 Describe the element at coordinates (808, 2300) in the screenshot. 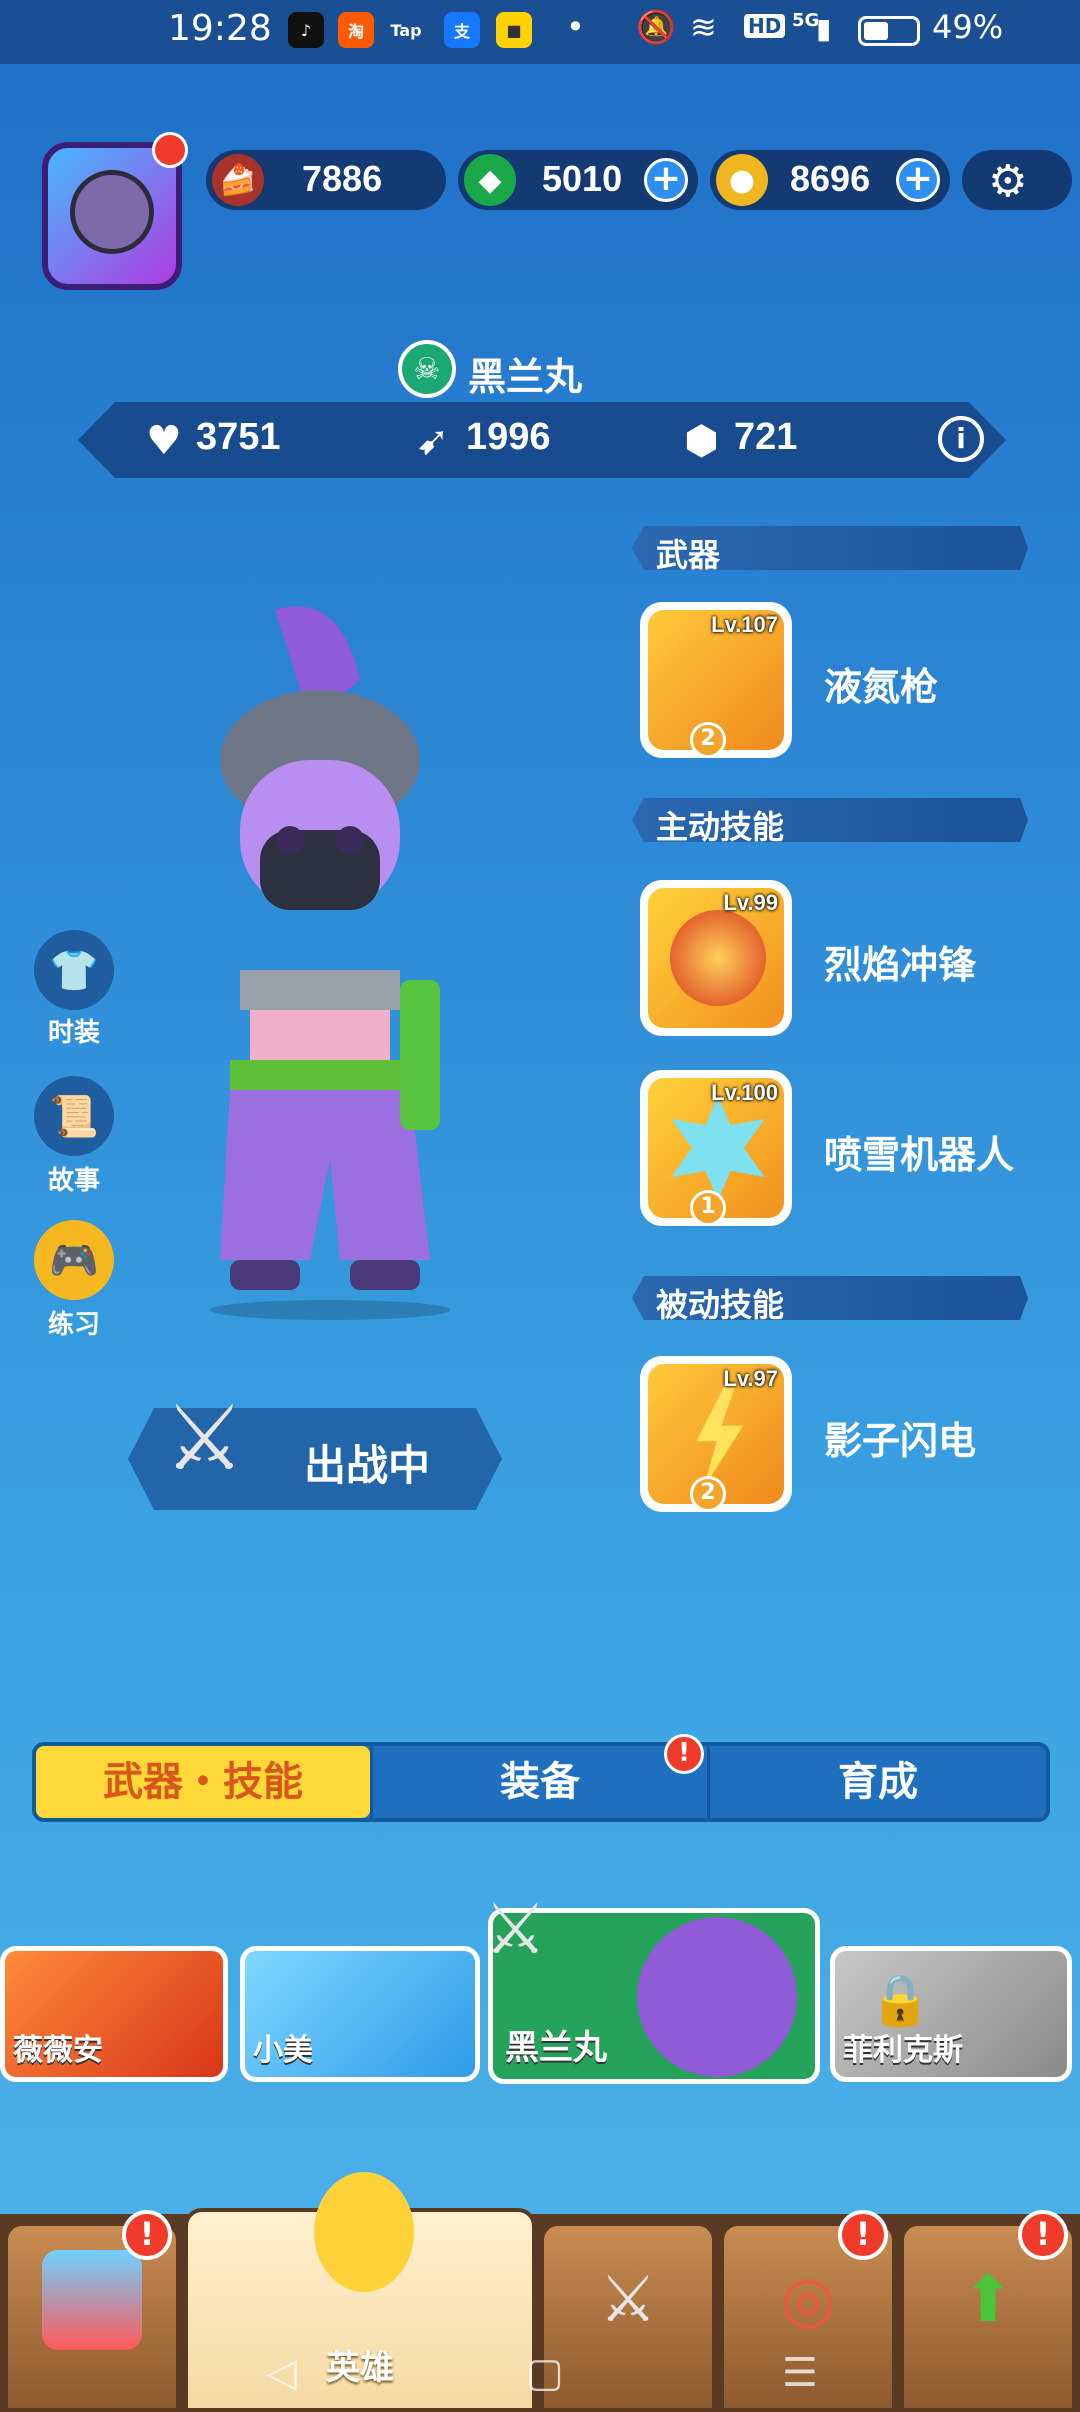

I see `target-icon: ◎` at that location.